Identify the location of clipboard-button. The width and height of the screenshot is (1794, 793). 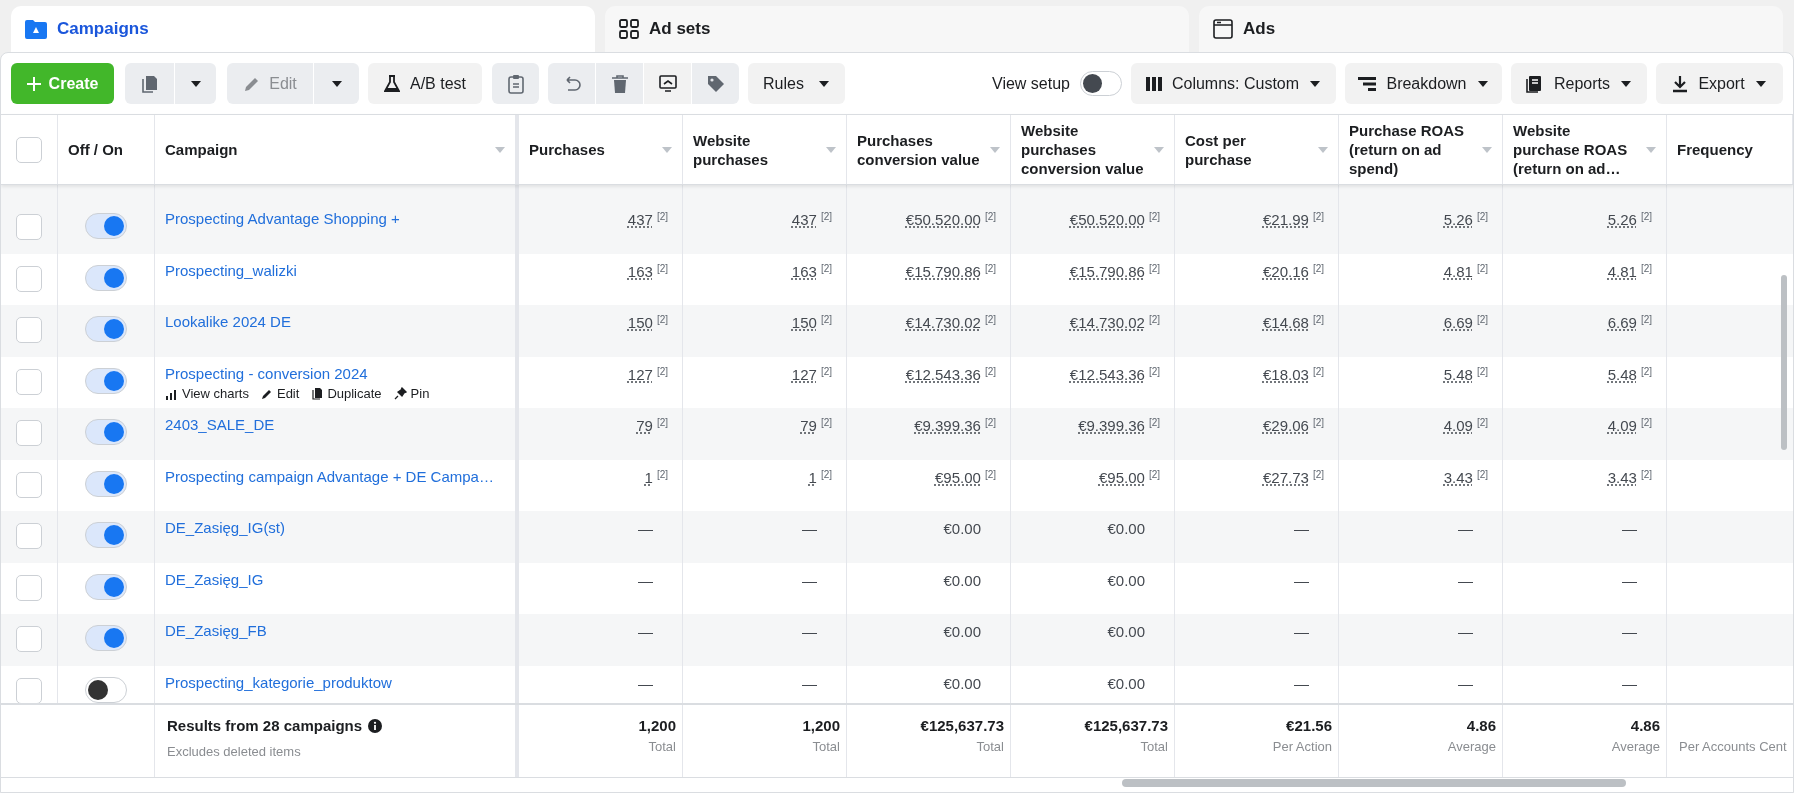
(515, 83).